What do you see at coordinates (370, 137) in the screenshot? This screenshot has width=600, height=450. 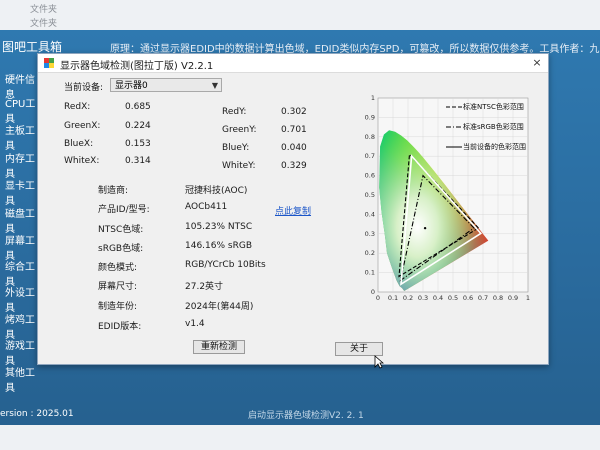 I see `y-tick-label: 0.8` at bounding box center [370, 137].